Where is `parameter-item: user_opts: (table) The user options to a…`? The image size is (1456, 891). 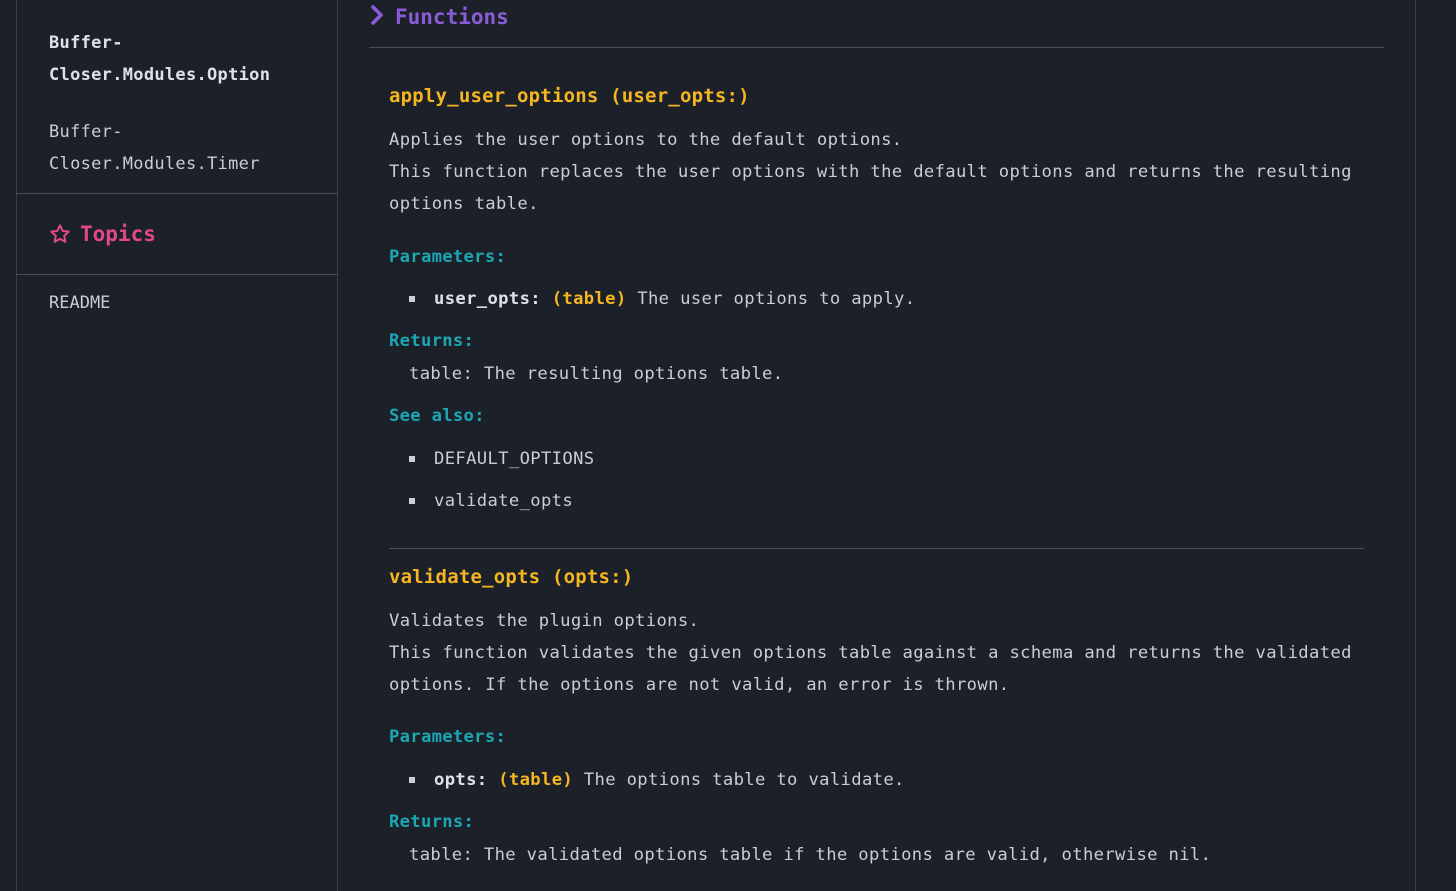
parameter-item: user_opts: (table) The user options to a… is located at coordinates (662, 299).